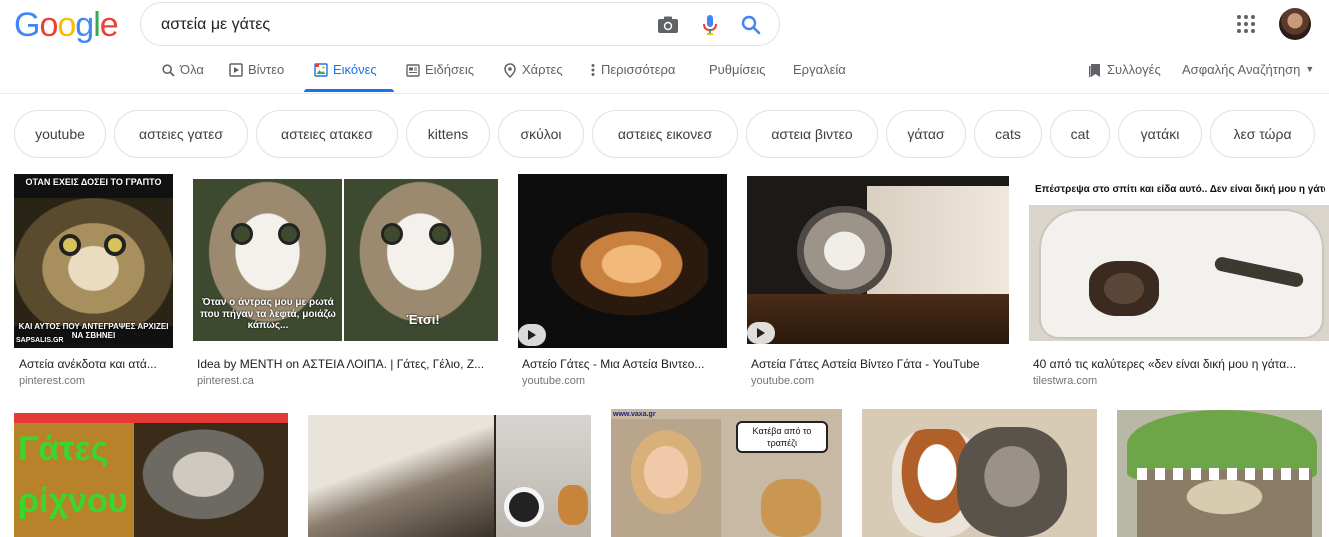  I want to click on collections-label: Συλλογές, so click(1134, 69).